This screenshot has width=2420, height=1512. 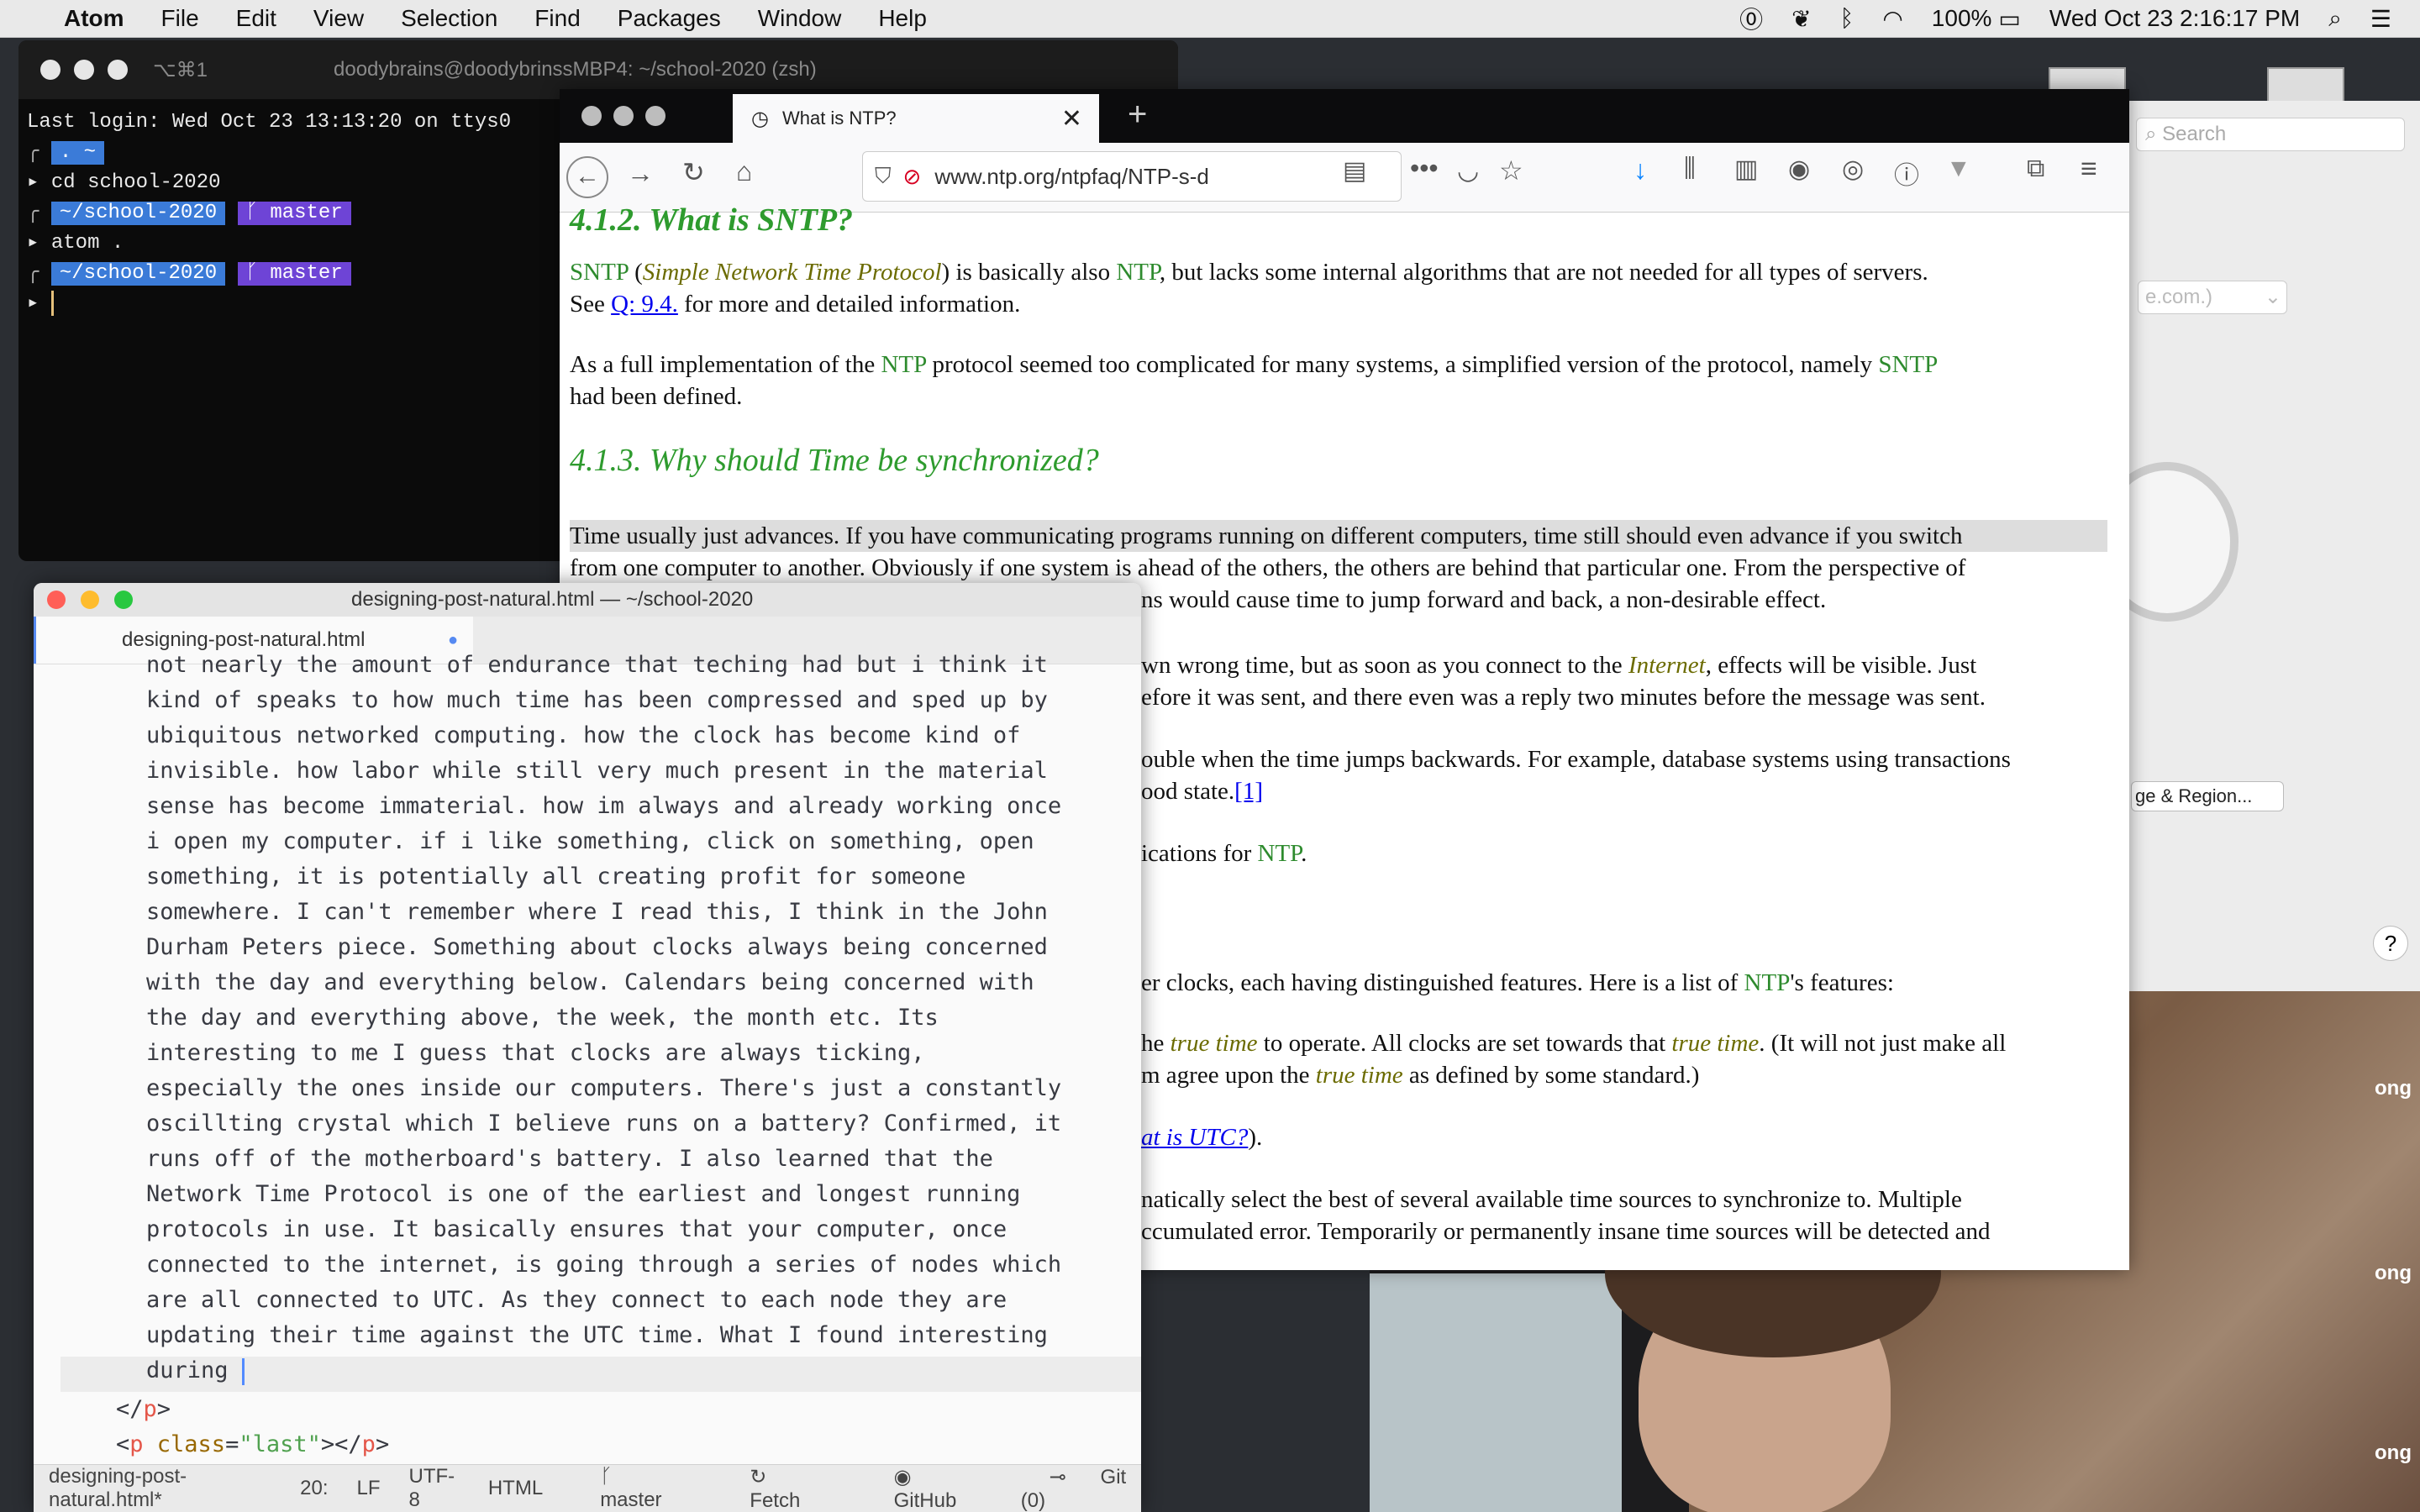 What do you see at coordinates (2270, 134) in the screenshot?
I see `prefs-search-field: ⌕ Search` at bounding box center [2270, 134].